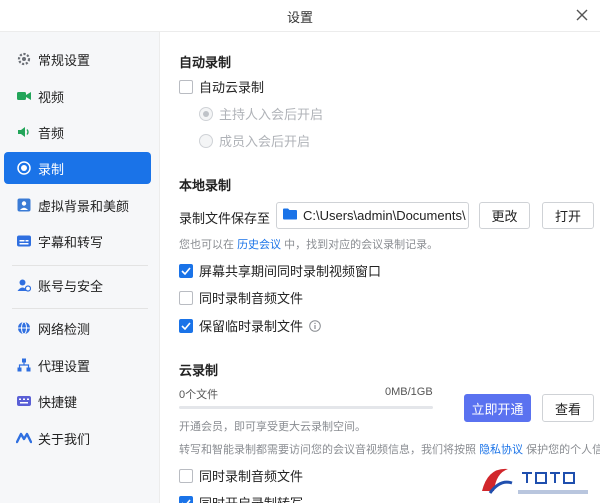 The height and width of the screenshot is (503, 600). I want to click on sidebar-item-shortcuts: 快捷键, so click(77, 401).